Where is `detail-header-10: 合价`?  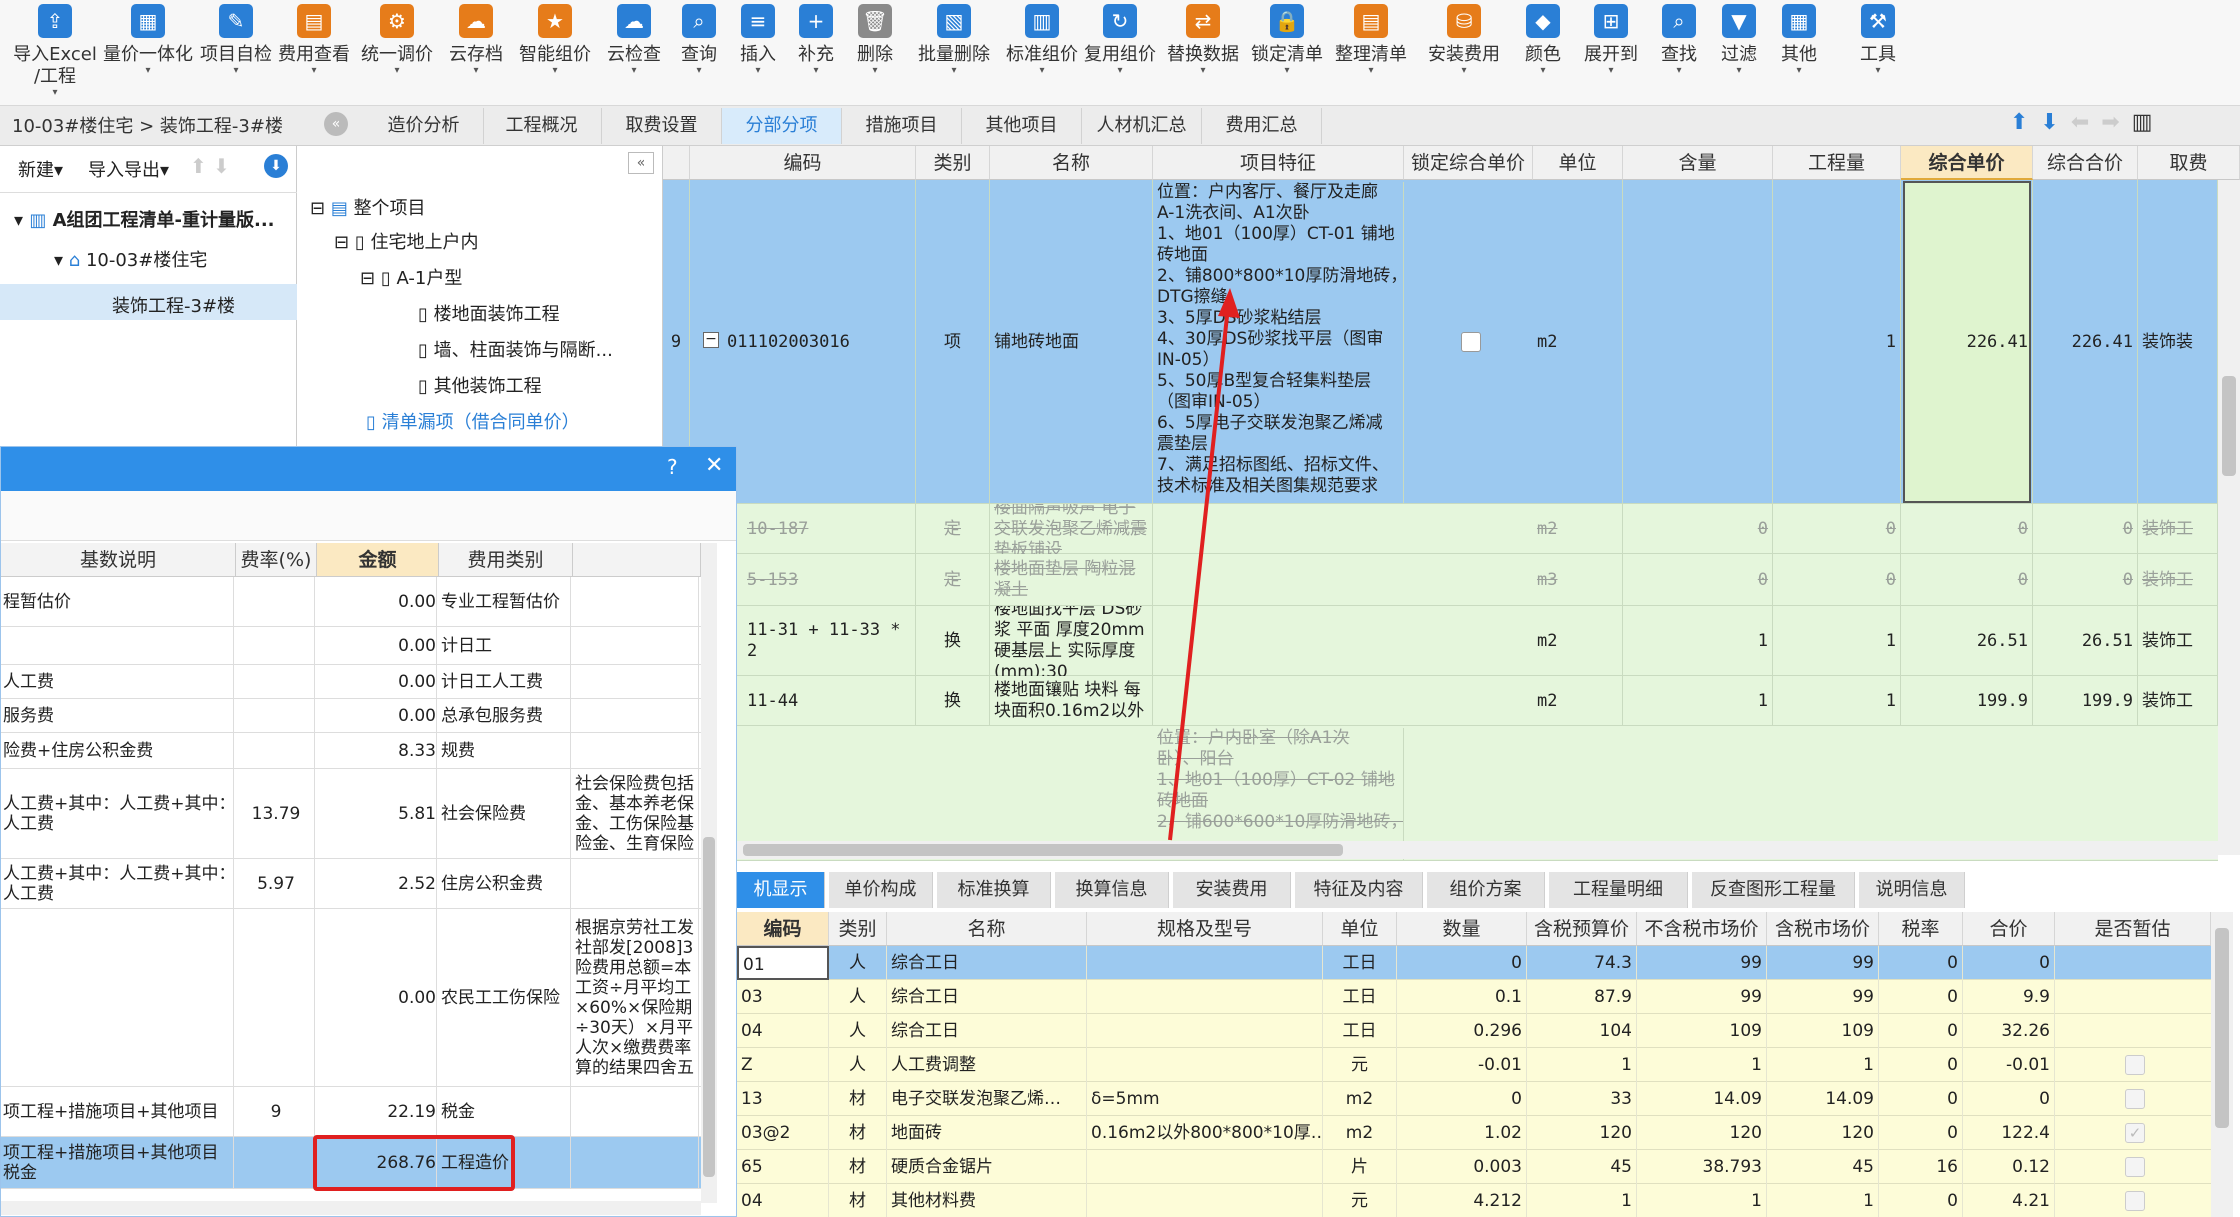 detail-header-10: 合价 is located at coordinates (2009, 929).